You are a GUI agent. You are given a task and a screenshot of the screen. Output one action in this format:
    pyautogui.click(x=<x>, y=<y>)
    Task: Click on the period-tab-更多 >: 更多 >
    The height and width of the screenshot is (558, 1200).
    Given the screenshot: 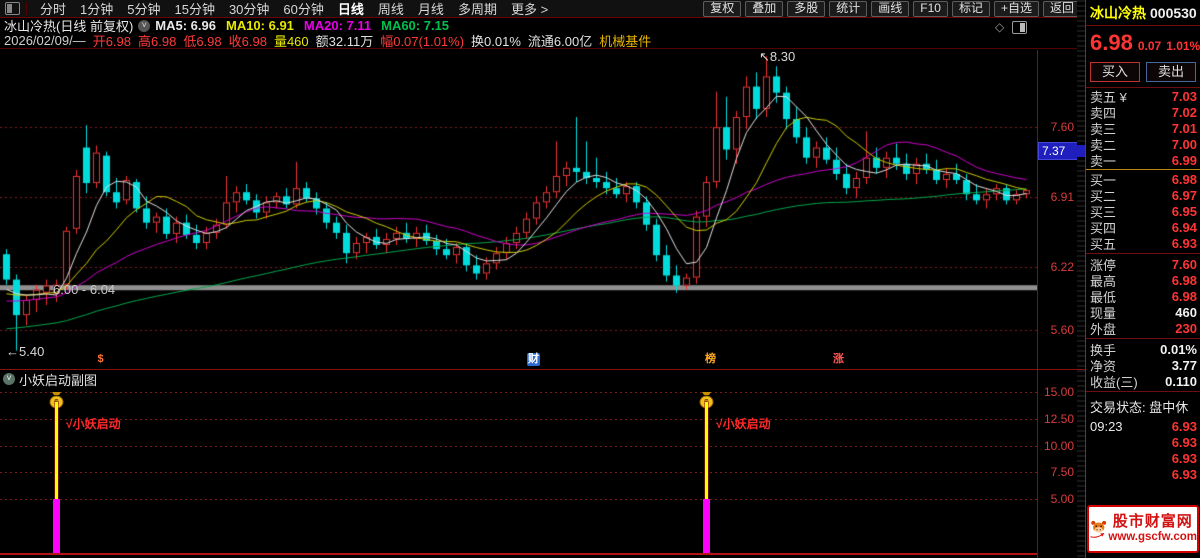 What is the action you would take?
    pyautogui.click(x=529, y=9)
    